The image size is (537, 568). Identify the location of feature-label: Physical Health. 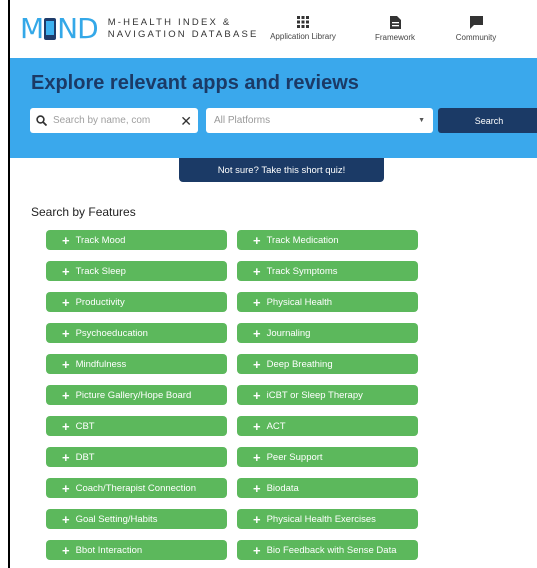
(299, 302).